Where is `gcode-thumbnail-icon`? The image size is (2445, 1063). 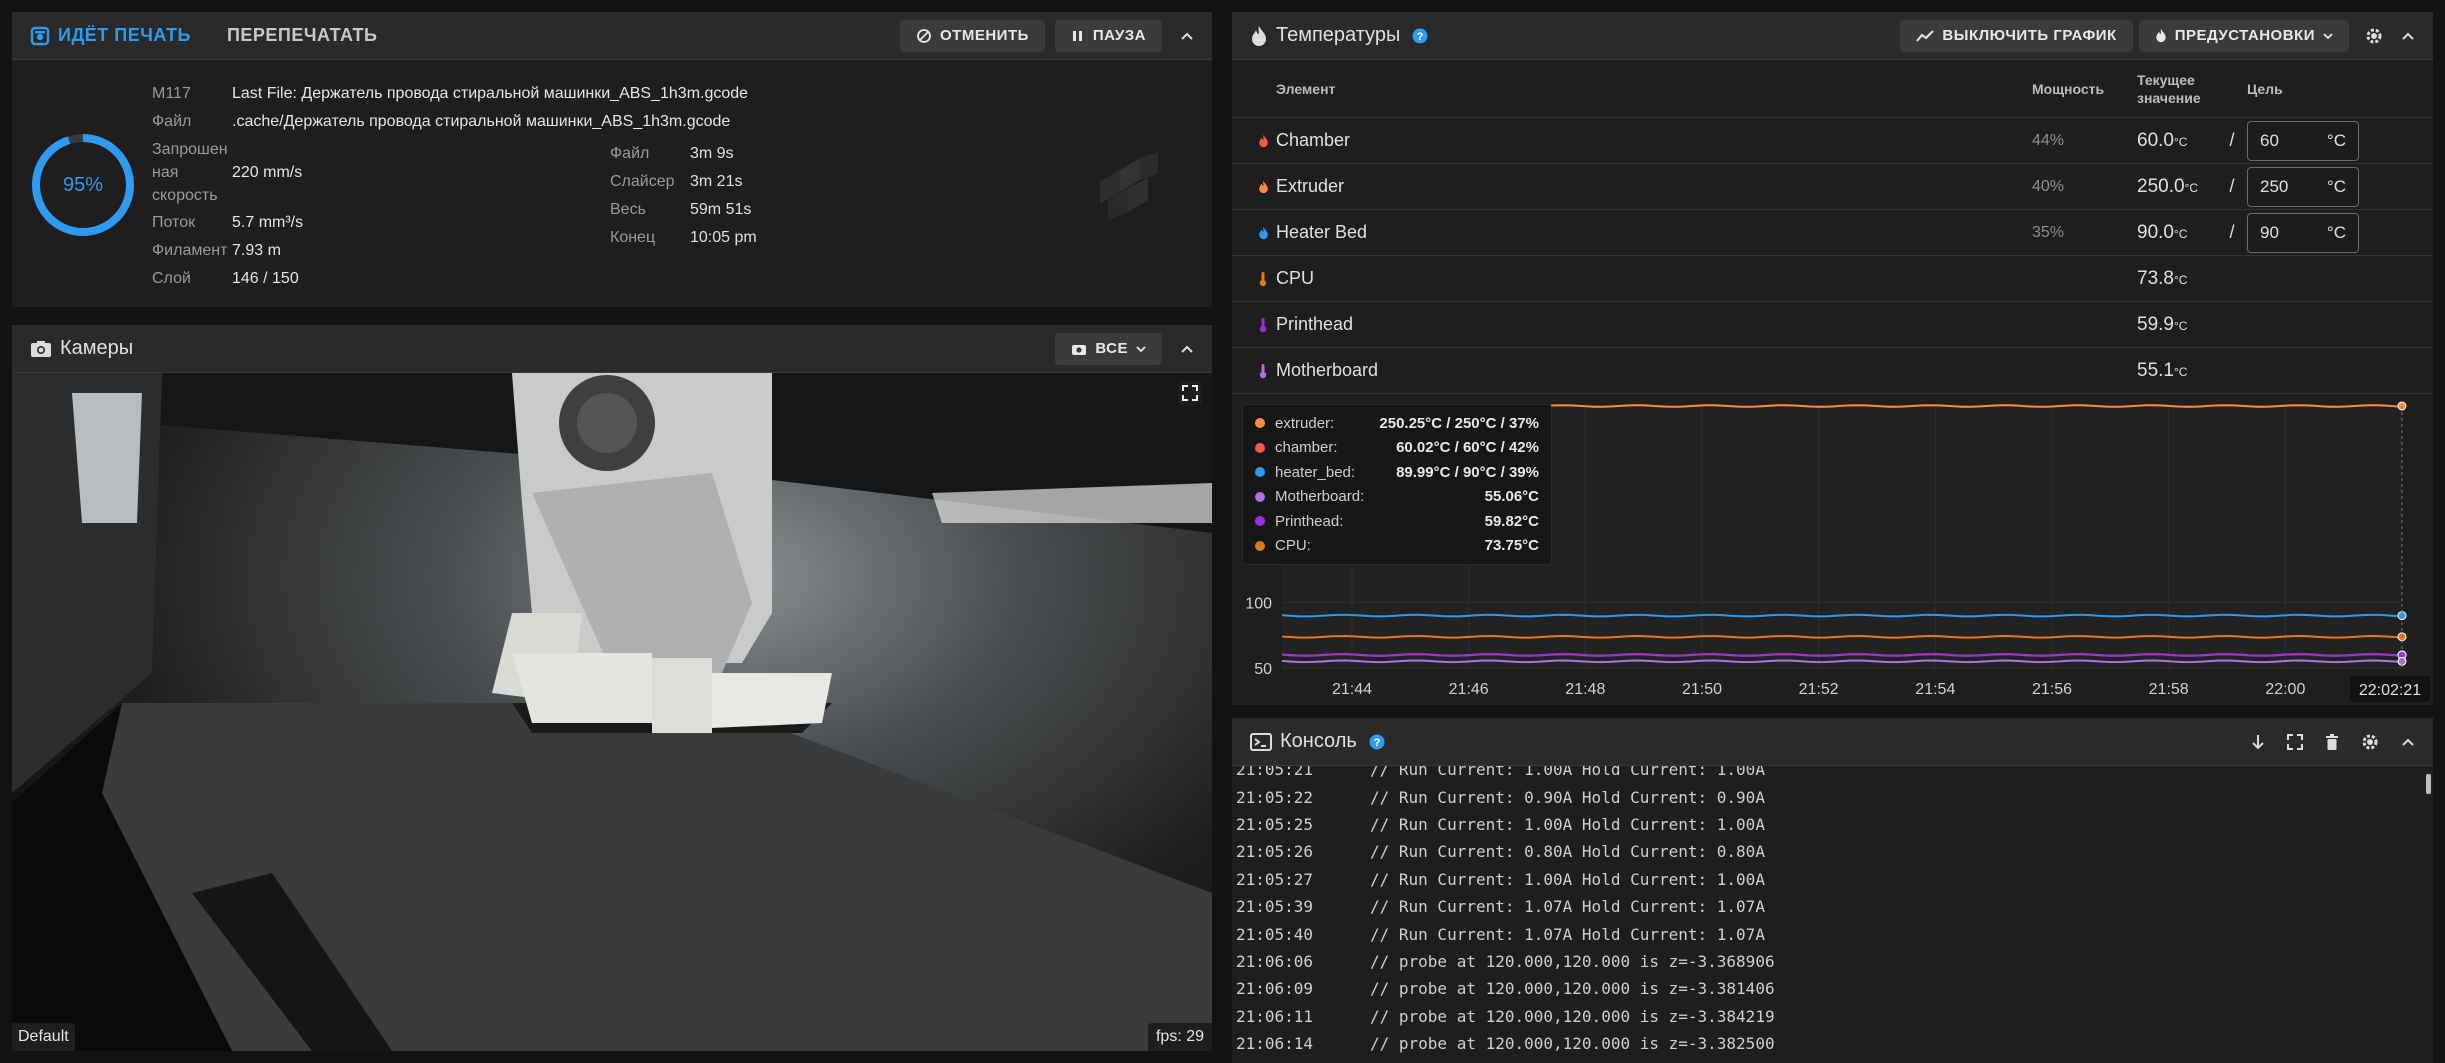 gcode-thumbnail-icon is located at coordinates (1130, 184).